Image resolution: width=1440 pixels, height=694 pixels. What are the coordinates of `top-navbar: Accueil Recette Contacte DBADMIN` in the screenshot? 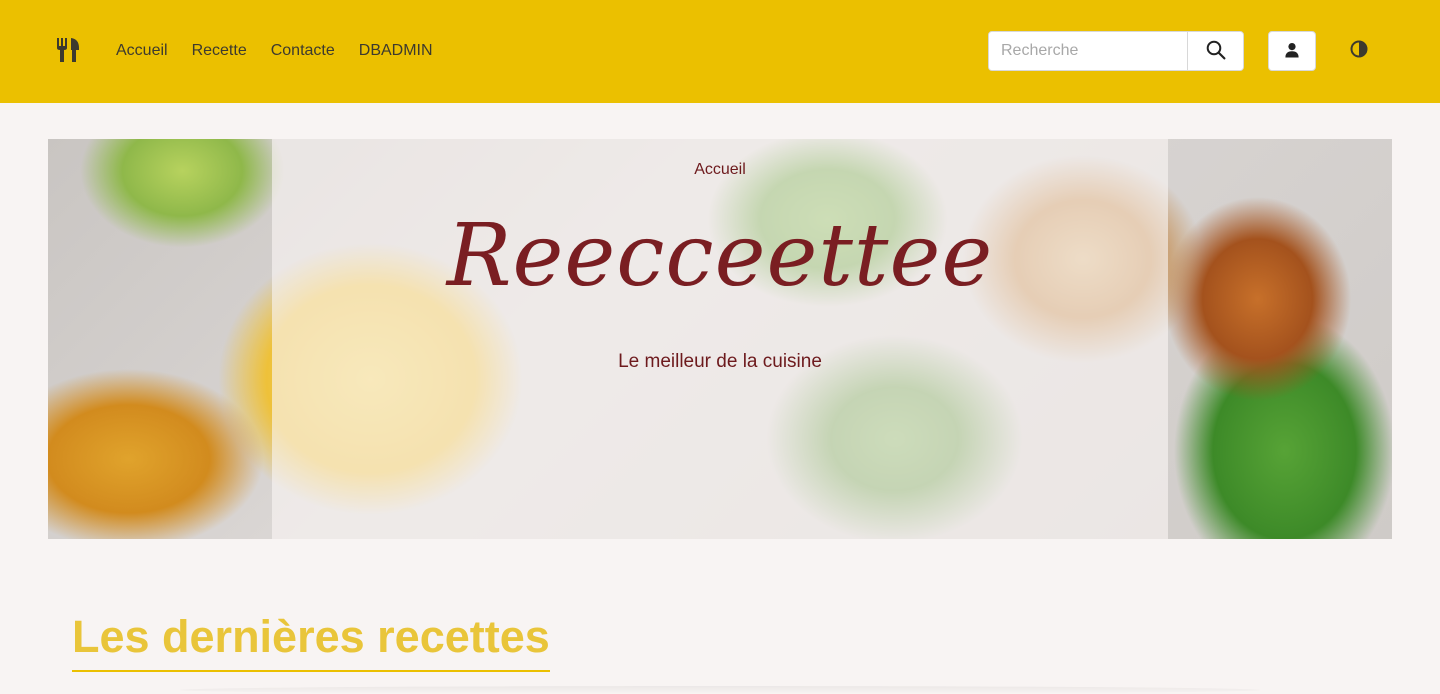 It's located at (720, 51).